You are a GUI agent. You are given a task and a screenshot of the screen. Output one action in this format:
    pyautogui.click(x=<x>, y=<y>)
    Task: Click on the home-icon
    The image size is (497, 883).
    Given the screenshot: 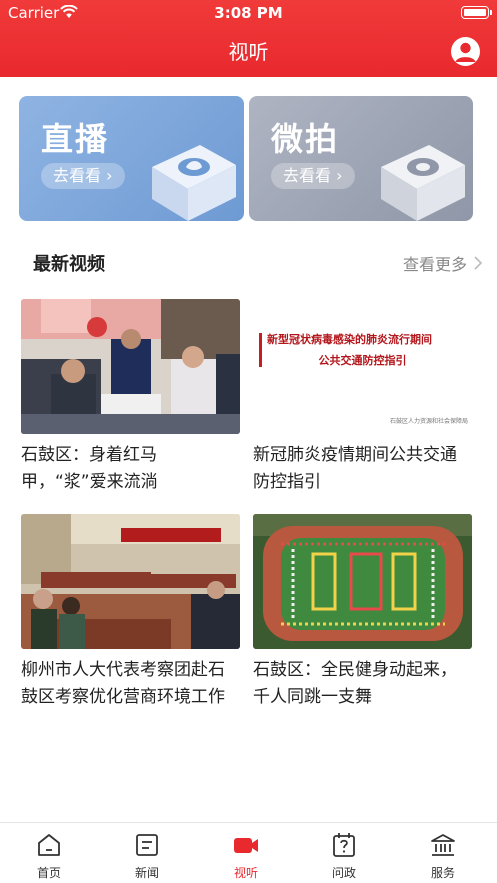 What is the action you would take?
    pyautogui.click(x=49, y=845)
    